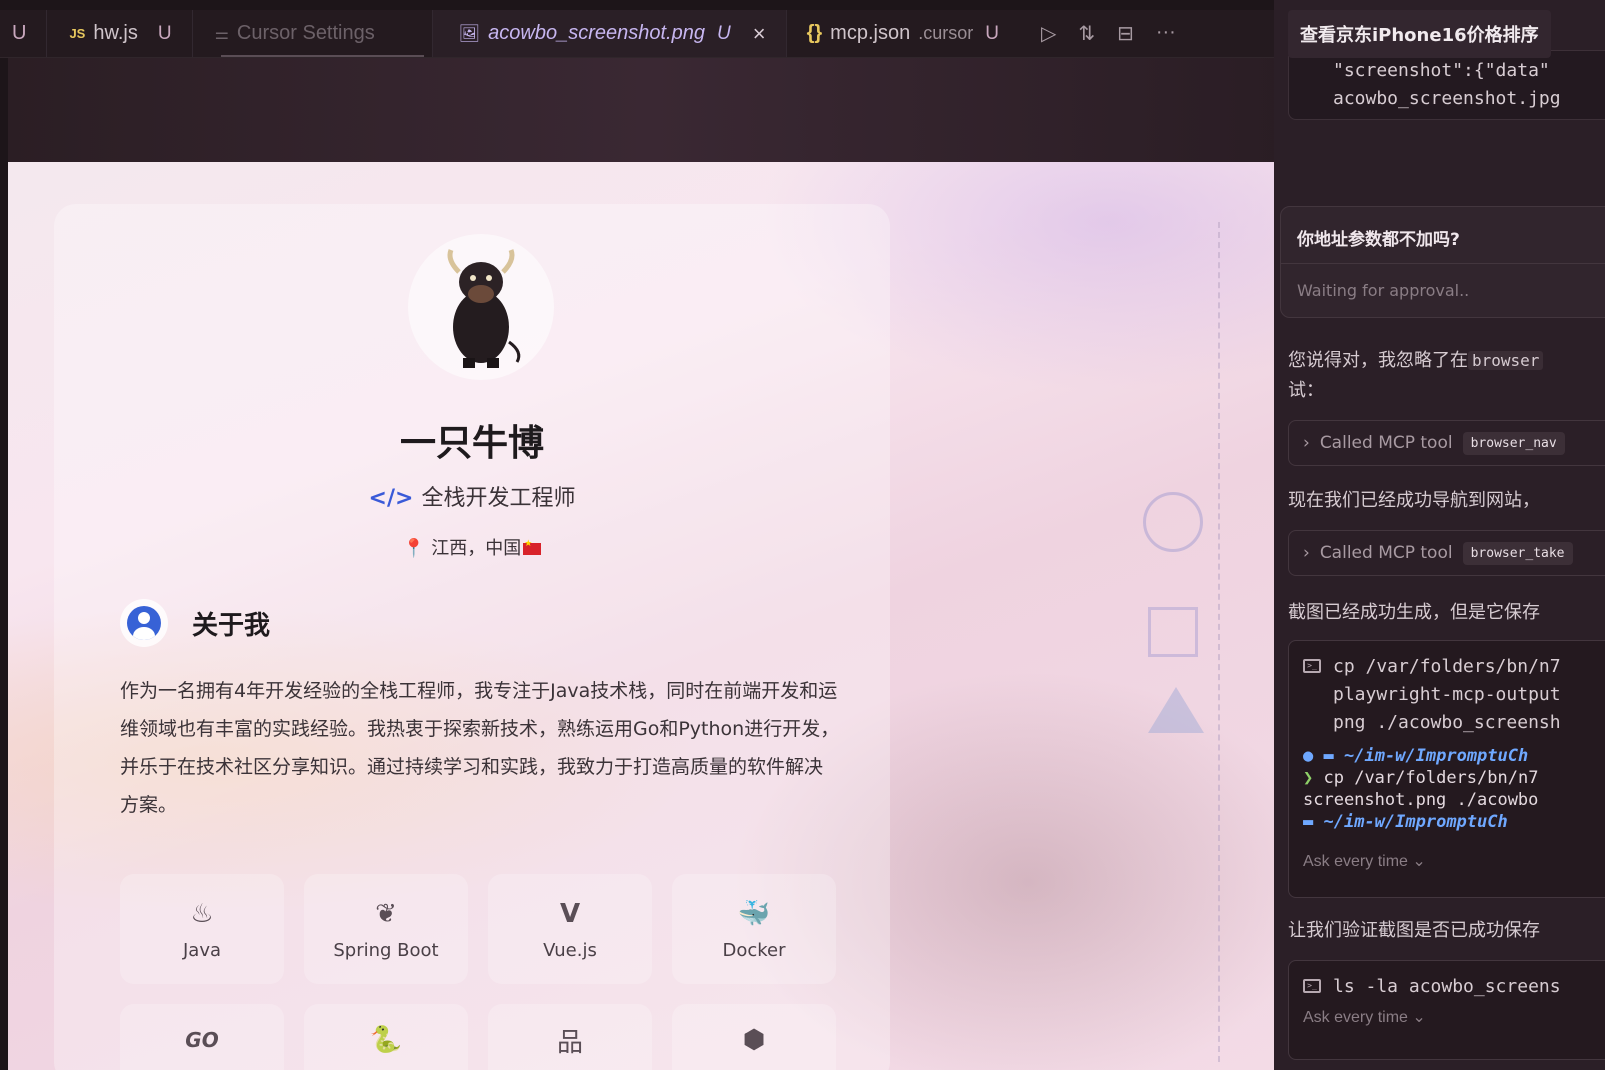  Describe the element at coordinates (202, 1040) in the screenshot. I see `go-icon: GO` at that location.